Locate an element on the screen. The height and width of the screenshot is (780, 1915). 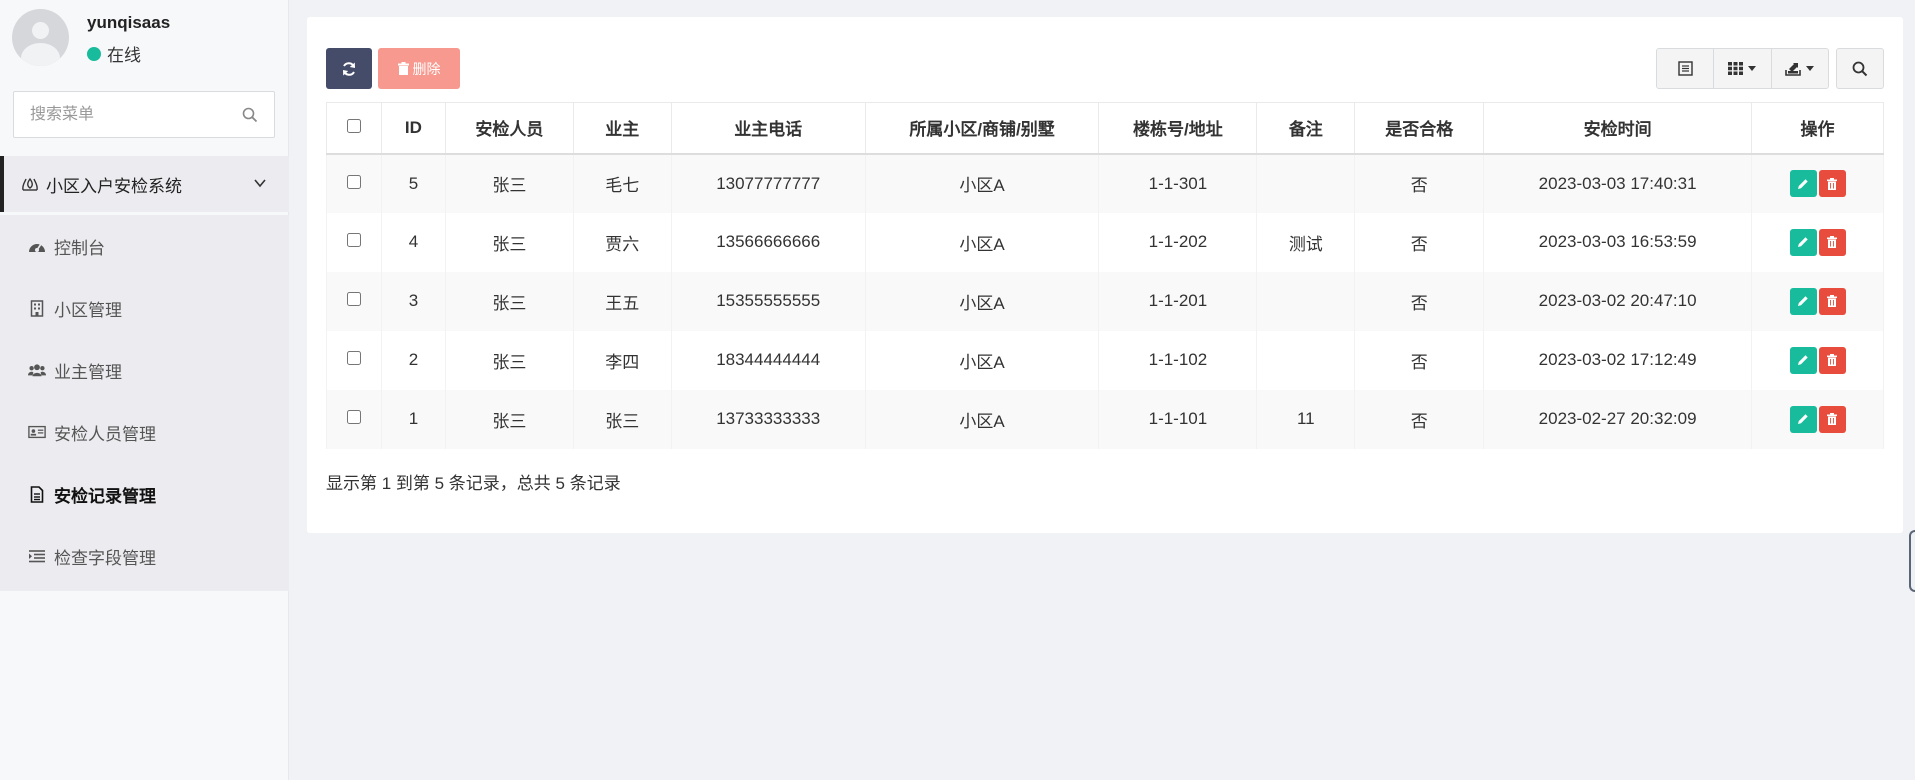
column-header: 安检时间 is located at coordinates (1618, 128).